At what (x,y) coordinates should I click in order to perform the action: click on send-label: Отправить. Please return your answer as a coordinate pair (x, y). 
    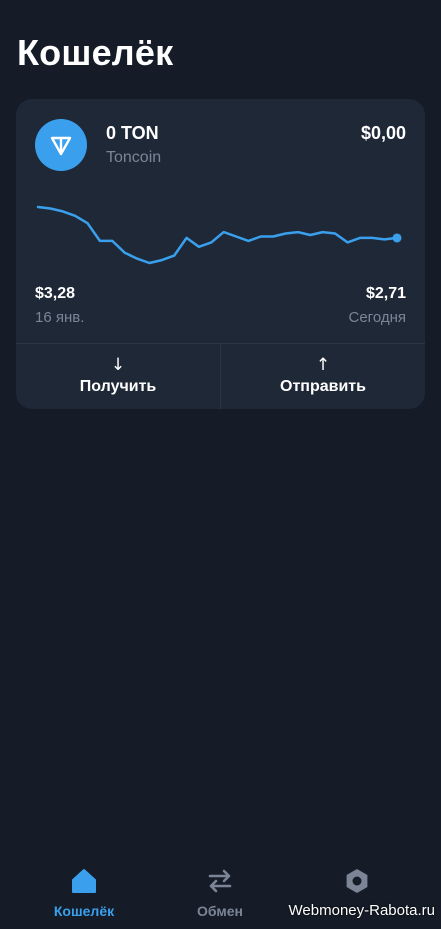
    Looking at the image, I should click on (323, 386).